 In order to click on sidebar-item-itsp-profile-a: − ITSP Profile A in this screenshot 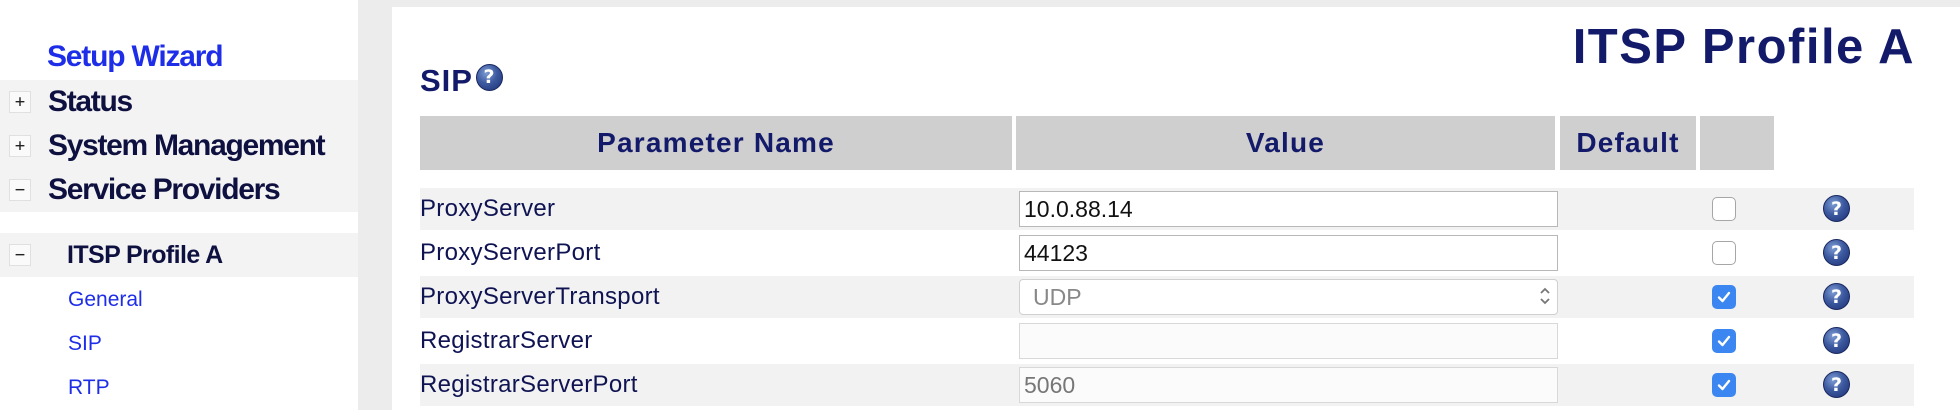, I will do `click(179, 255)`.